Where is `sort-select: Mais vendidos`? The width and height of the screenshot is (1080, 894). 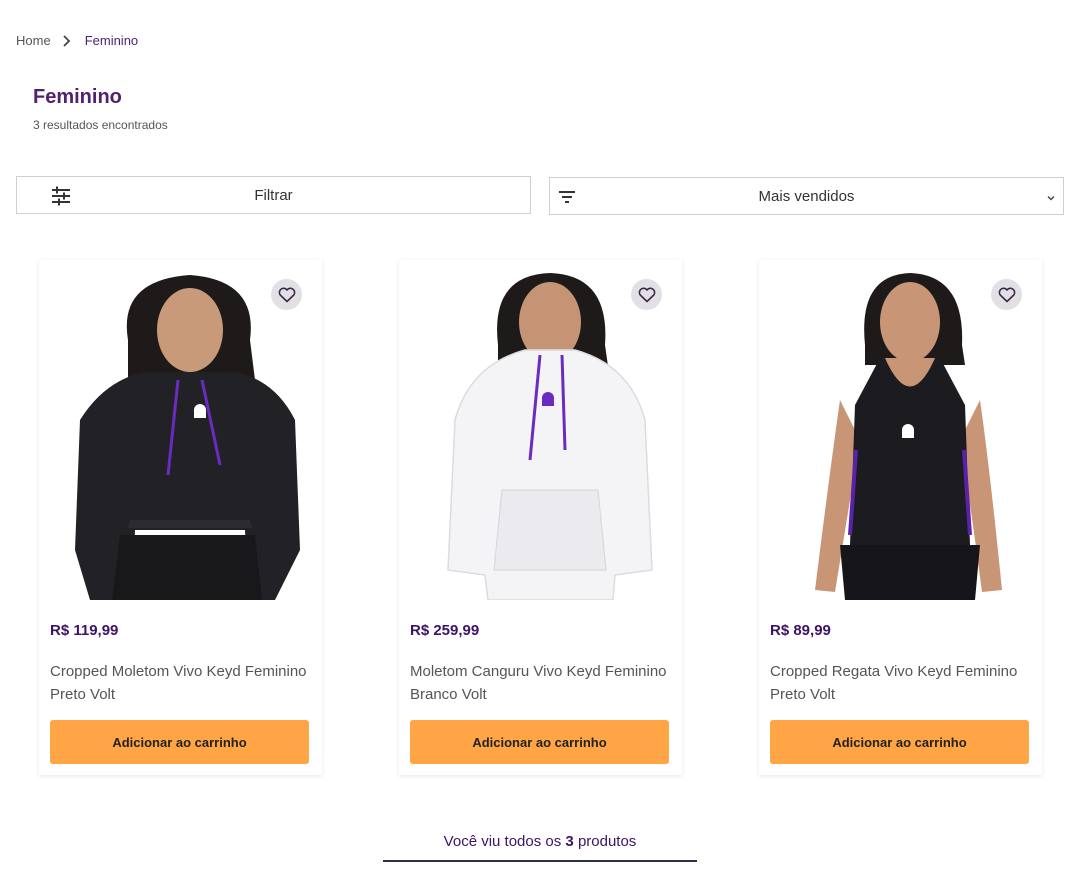 sort-select: Mais vendidos is located at coordinates (806, 196).